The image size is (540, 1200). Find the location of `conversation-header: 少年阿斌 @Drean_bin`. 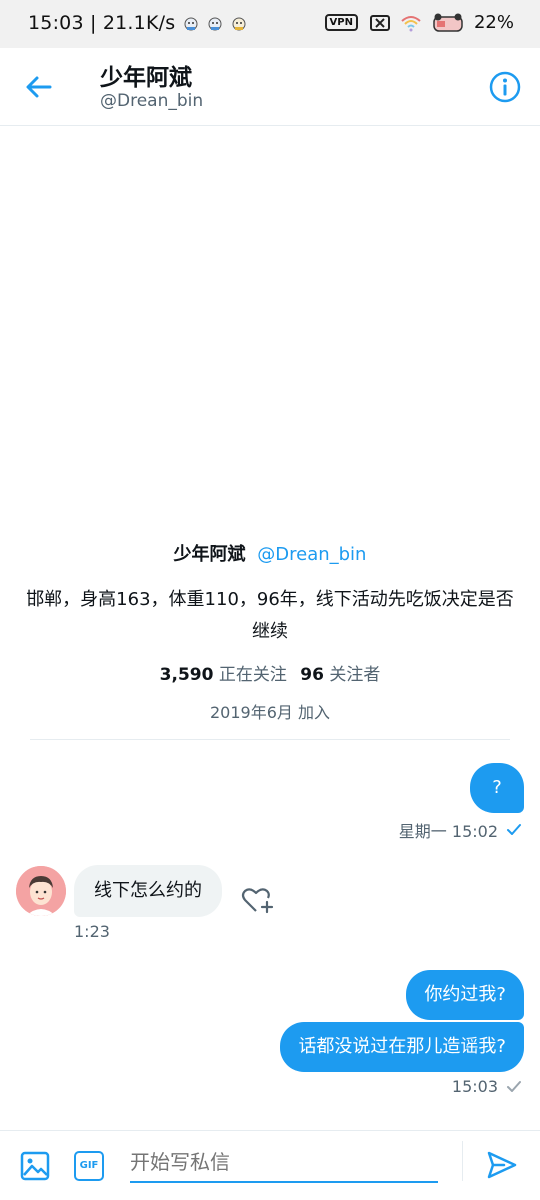

conversation-header: 少年阿斌 @Drean_bin is located at coordinates (270, 87).